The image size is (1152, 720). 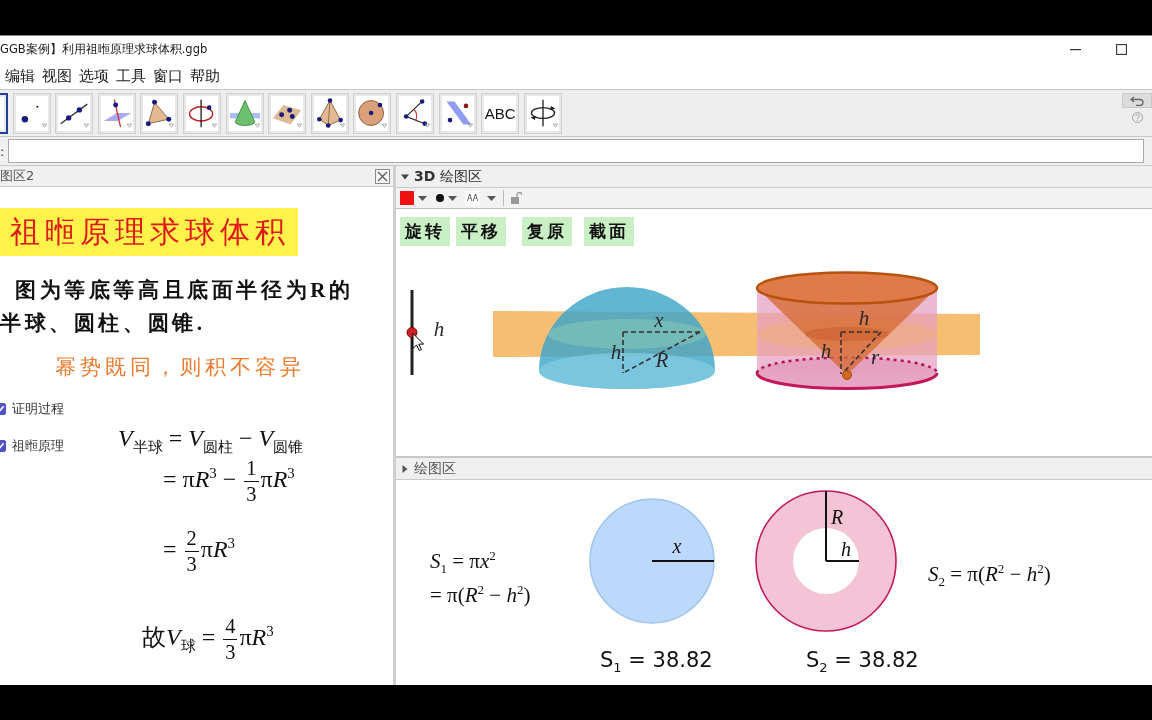 What do you see at coordinates (3, 151) in the screenshot?
I see `input-label: :` at bounding box center [3, 151].